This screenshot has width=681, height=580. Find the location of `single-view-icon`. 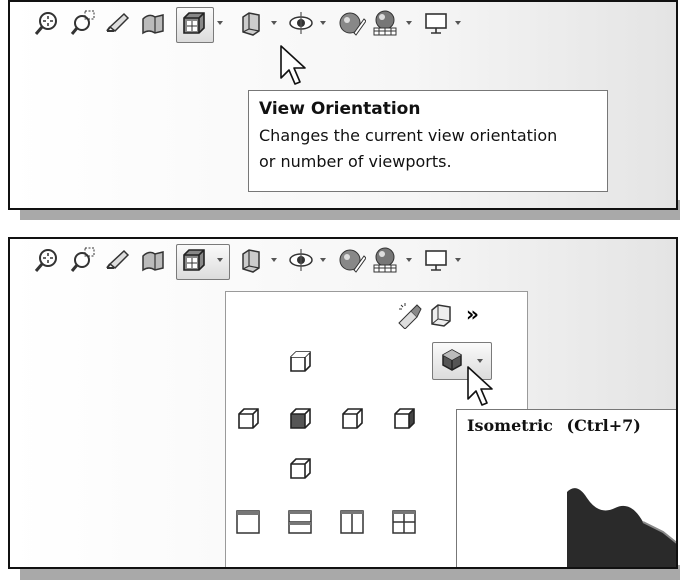

single-view-icon is located at coordinates (248, 522).